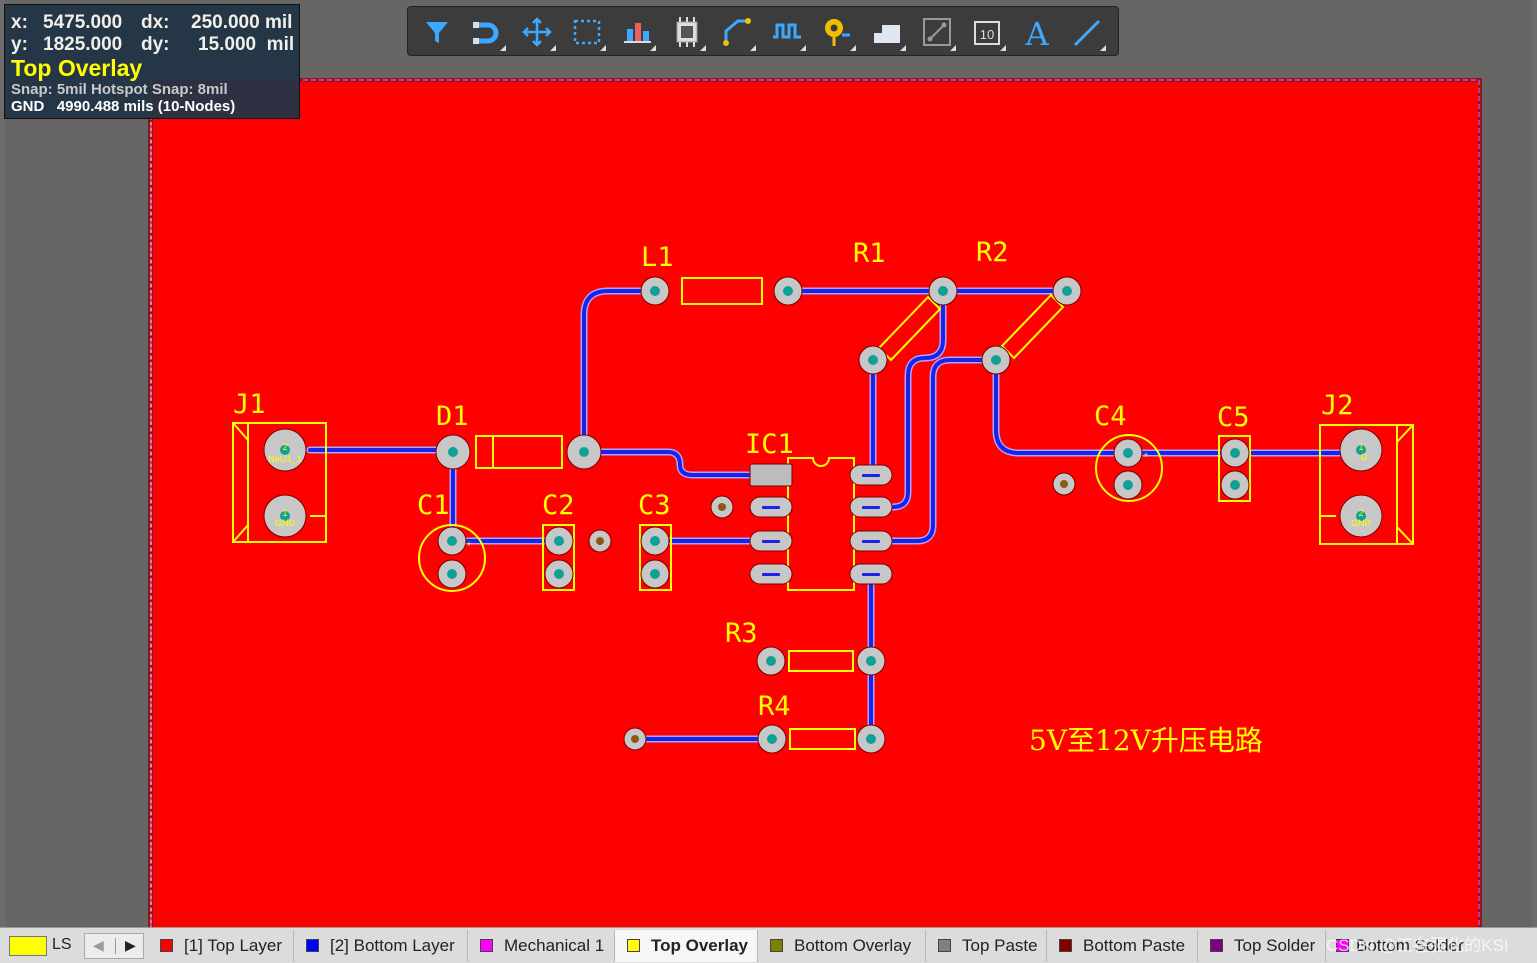 The width and height of the screenshot is (1537, 963). I want to click on tab-label: Top Solder, so click(1275, 945).